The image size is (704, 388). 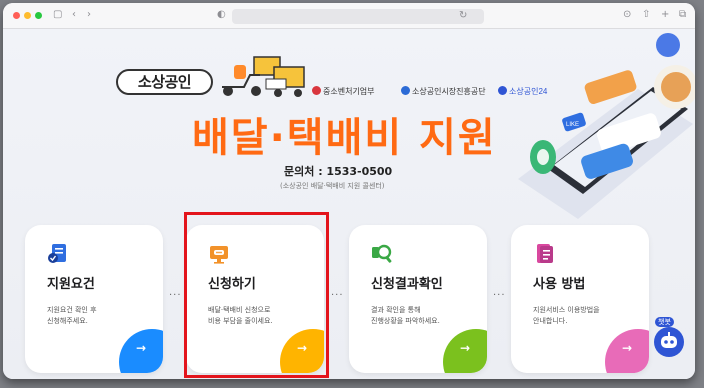 I want to click on delivery-app-illustration: LIKE, so click(x=606, y=126).